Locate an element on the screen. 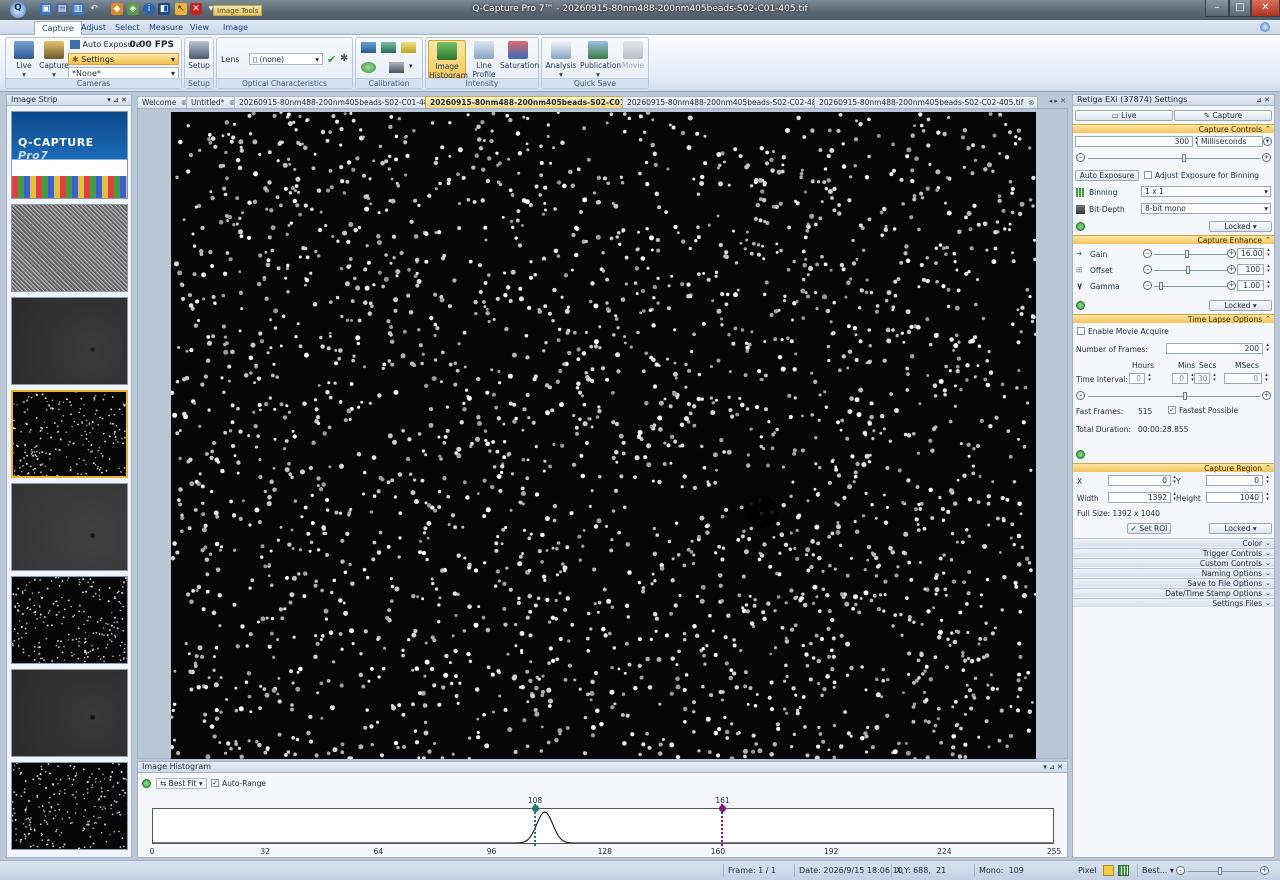  exposure-input: 300 is located at coordinates (1134, 141).